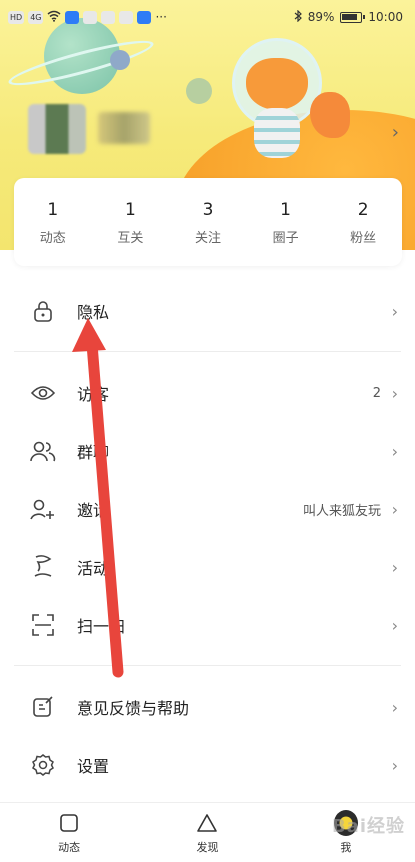  I want to click on stats-card: 1 动态 1 互关 3 关注 1 圈子 2 粉丝, so click(208, 222).